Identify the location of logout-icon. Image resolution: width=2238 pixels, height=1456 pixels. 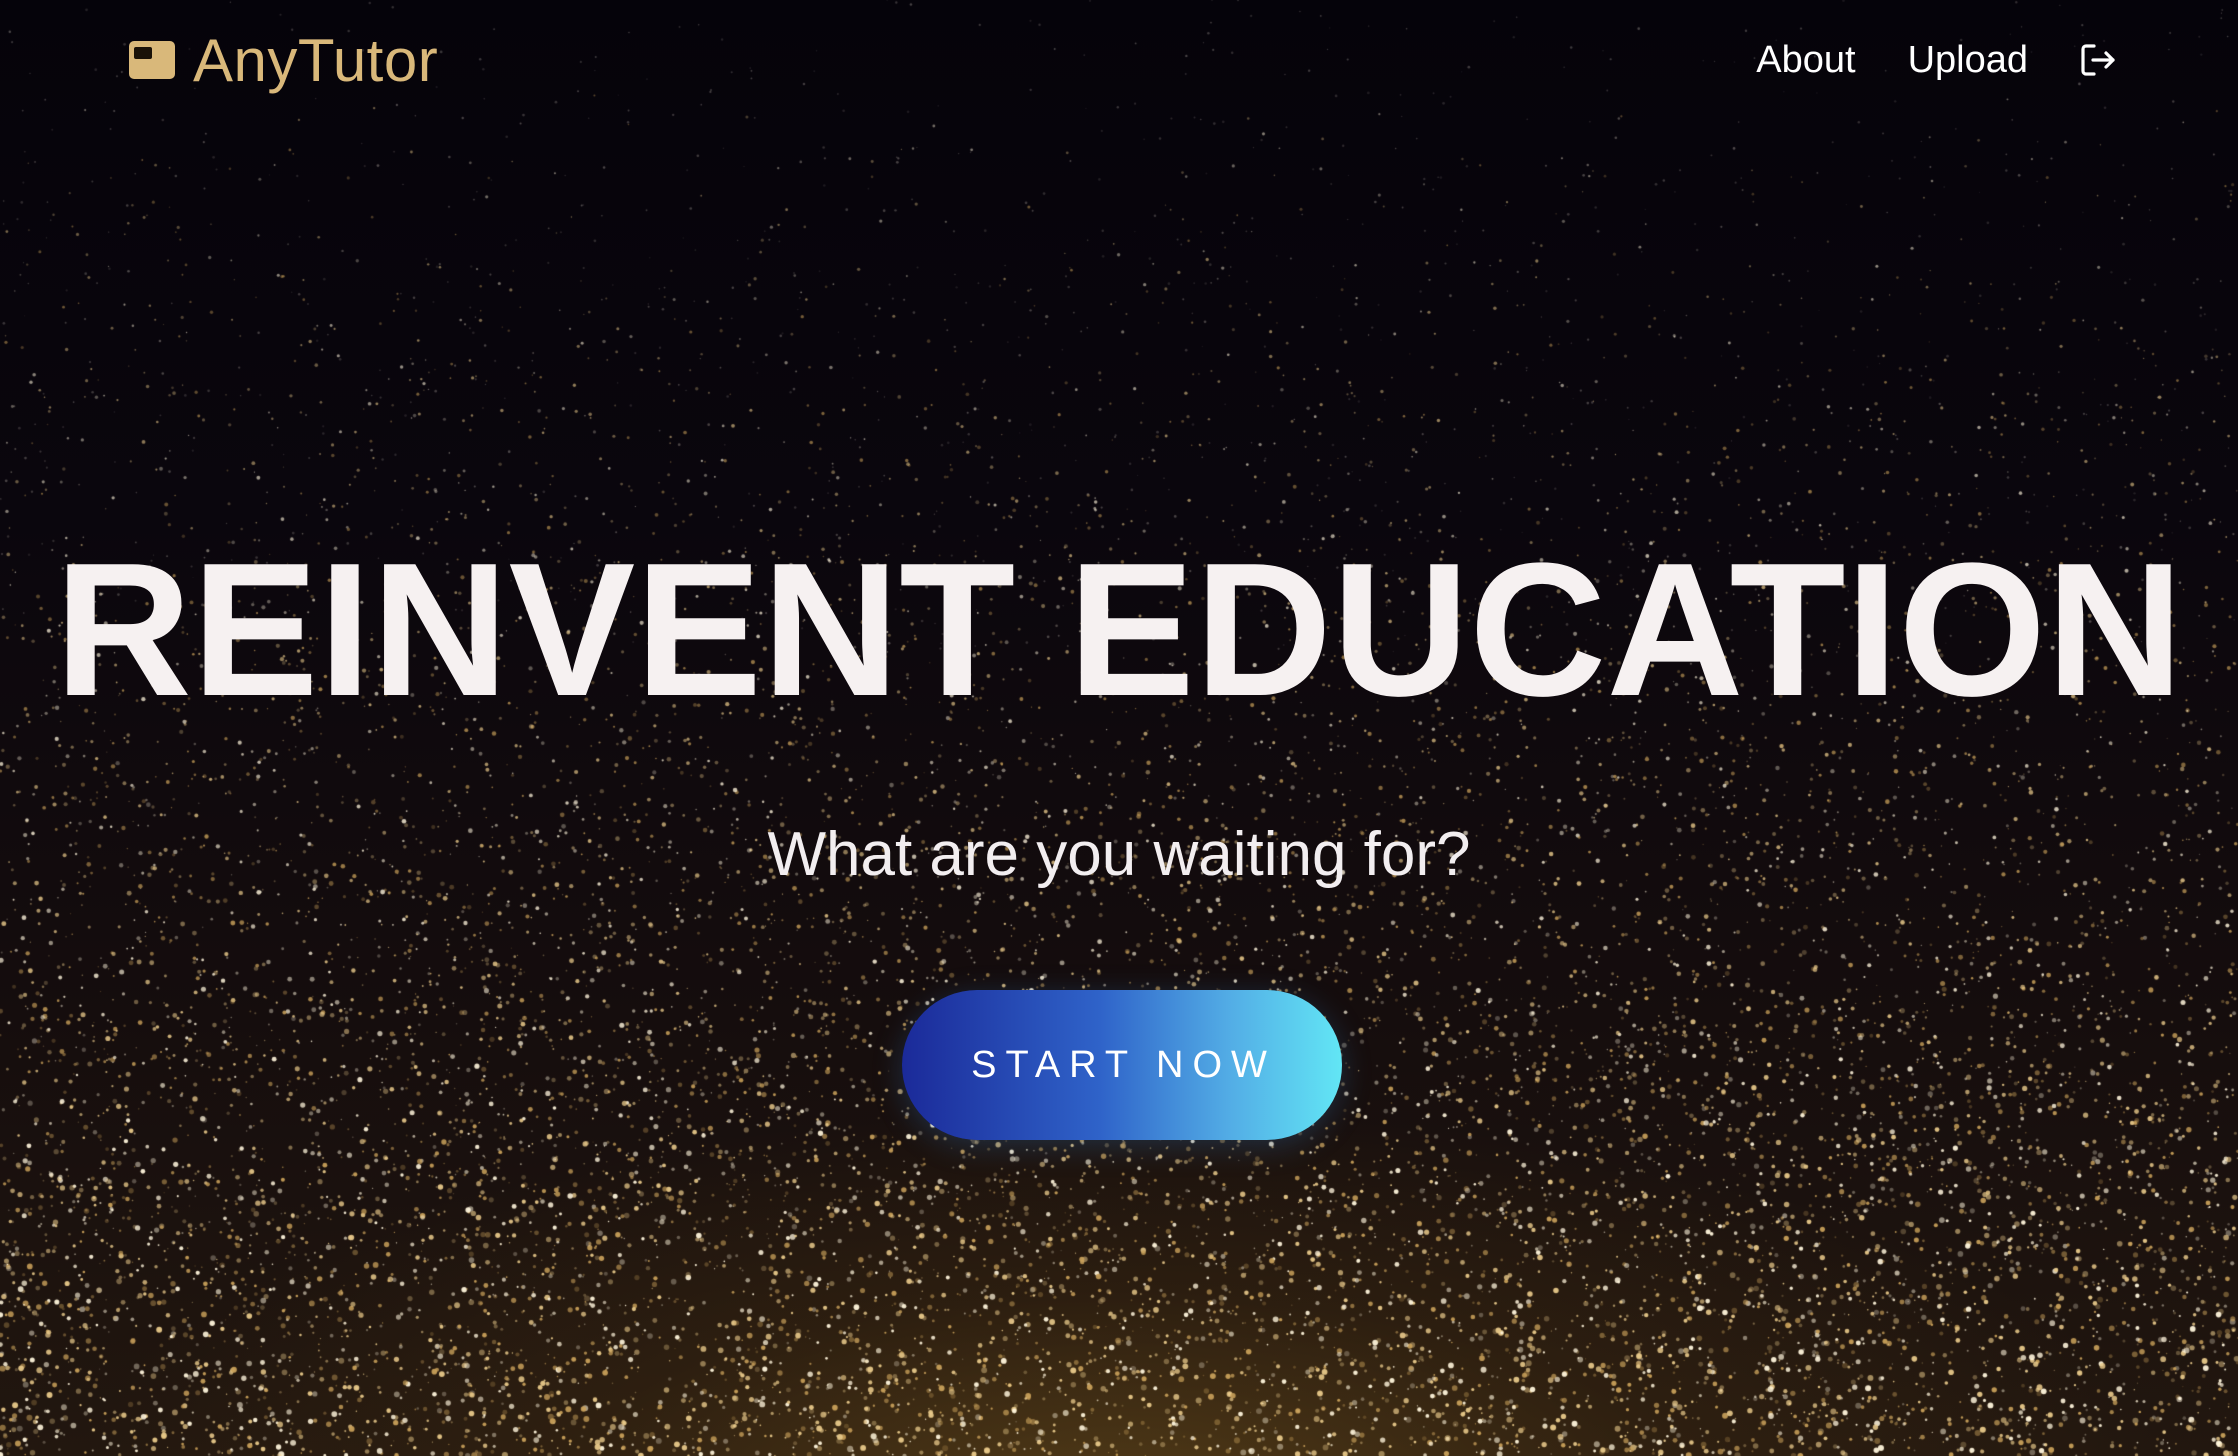
(2098, 60).